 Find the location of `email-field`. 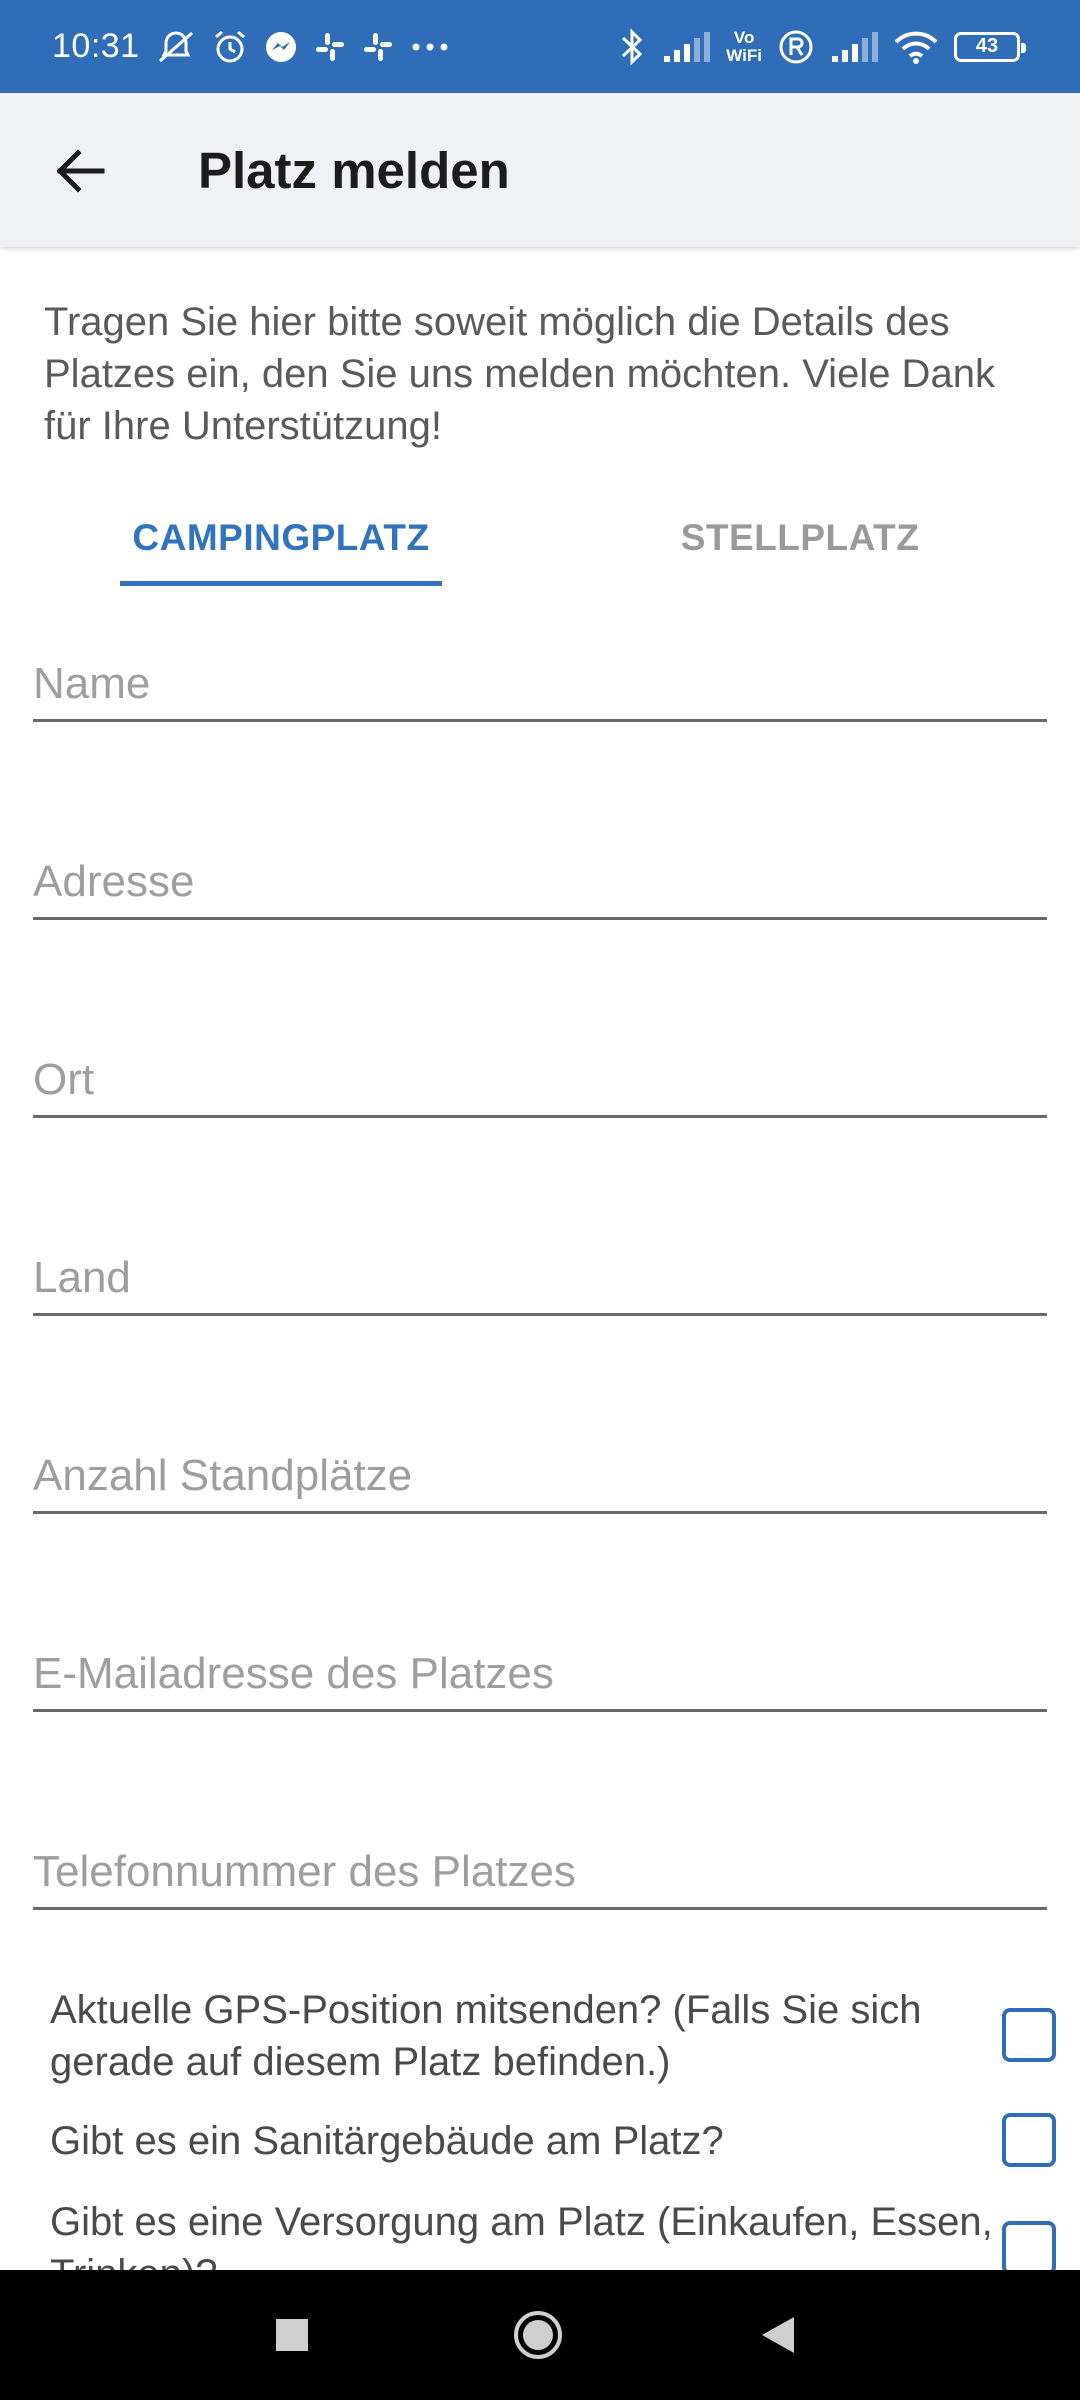

email-field is located at coordinates (540, 1672).